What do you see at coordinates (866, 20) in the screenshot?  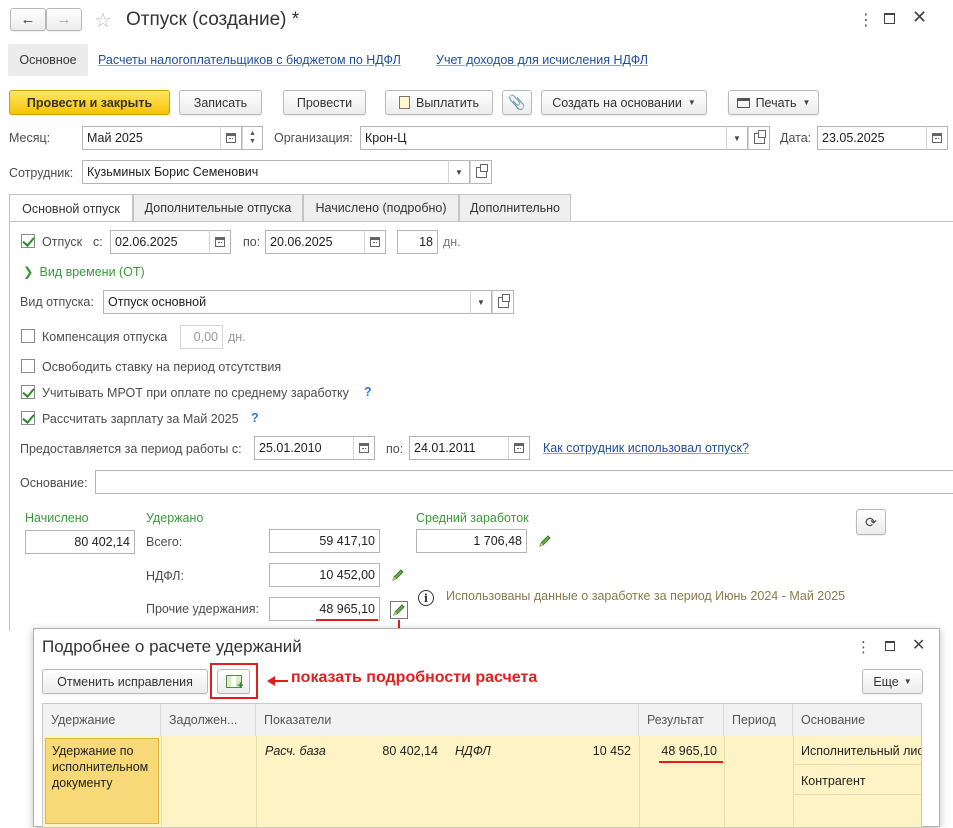 I see `window-menu-icon: ⋮` at bounding box center [866, 20].